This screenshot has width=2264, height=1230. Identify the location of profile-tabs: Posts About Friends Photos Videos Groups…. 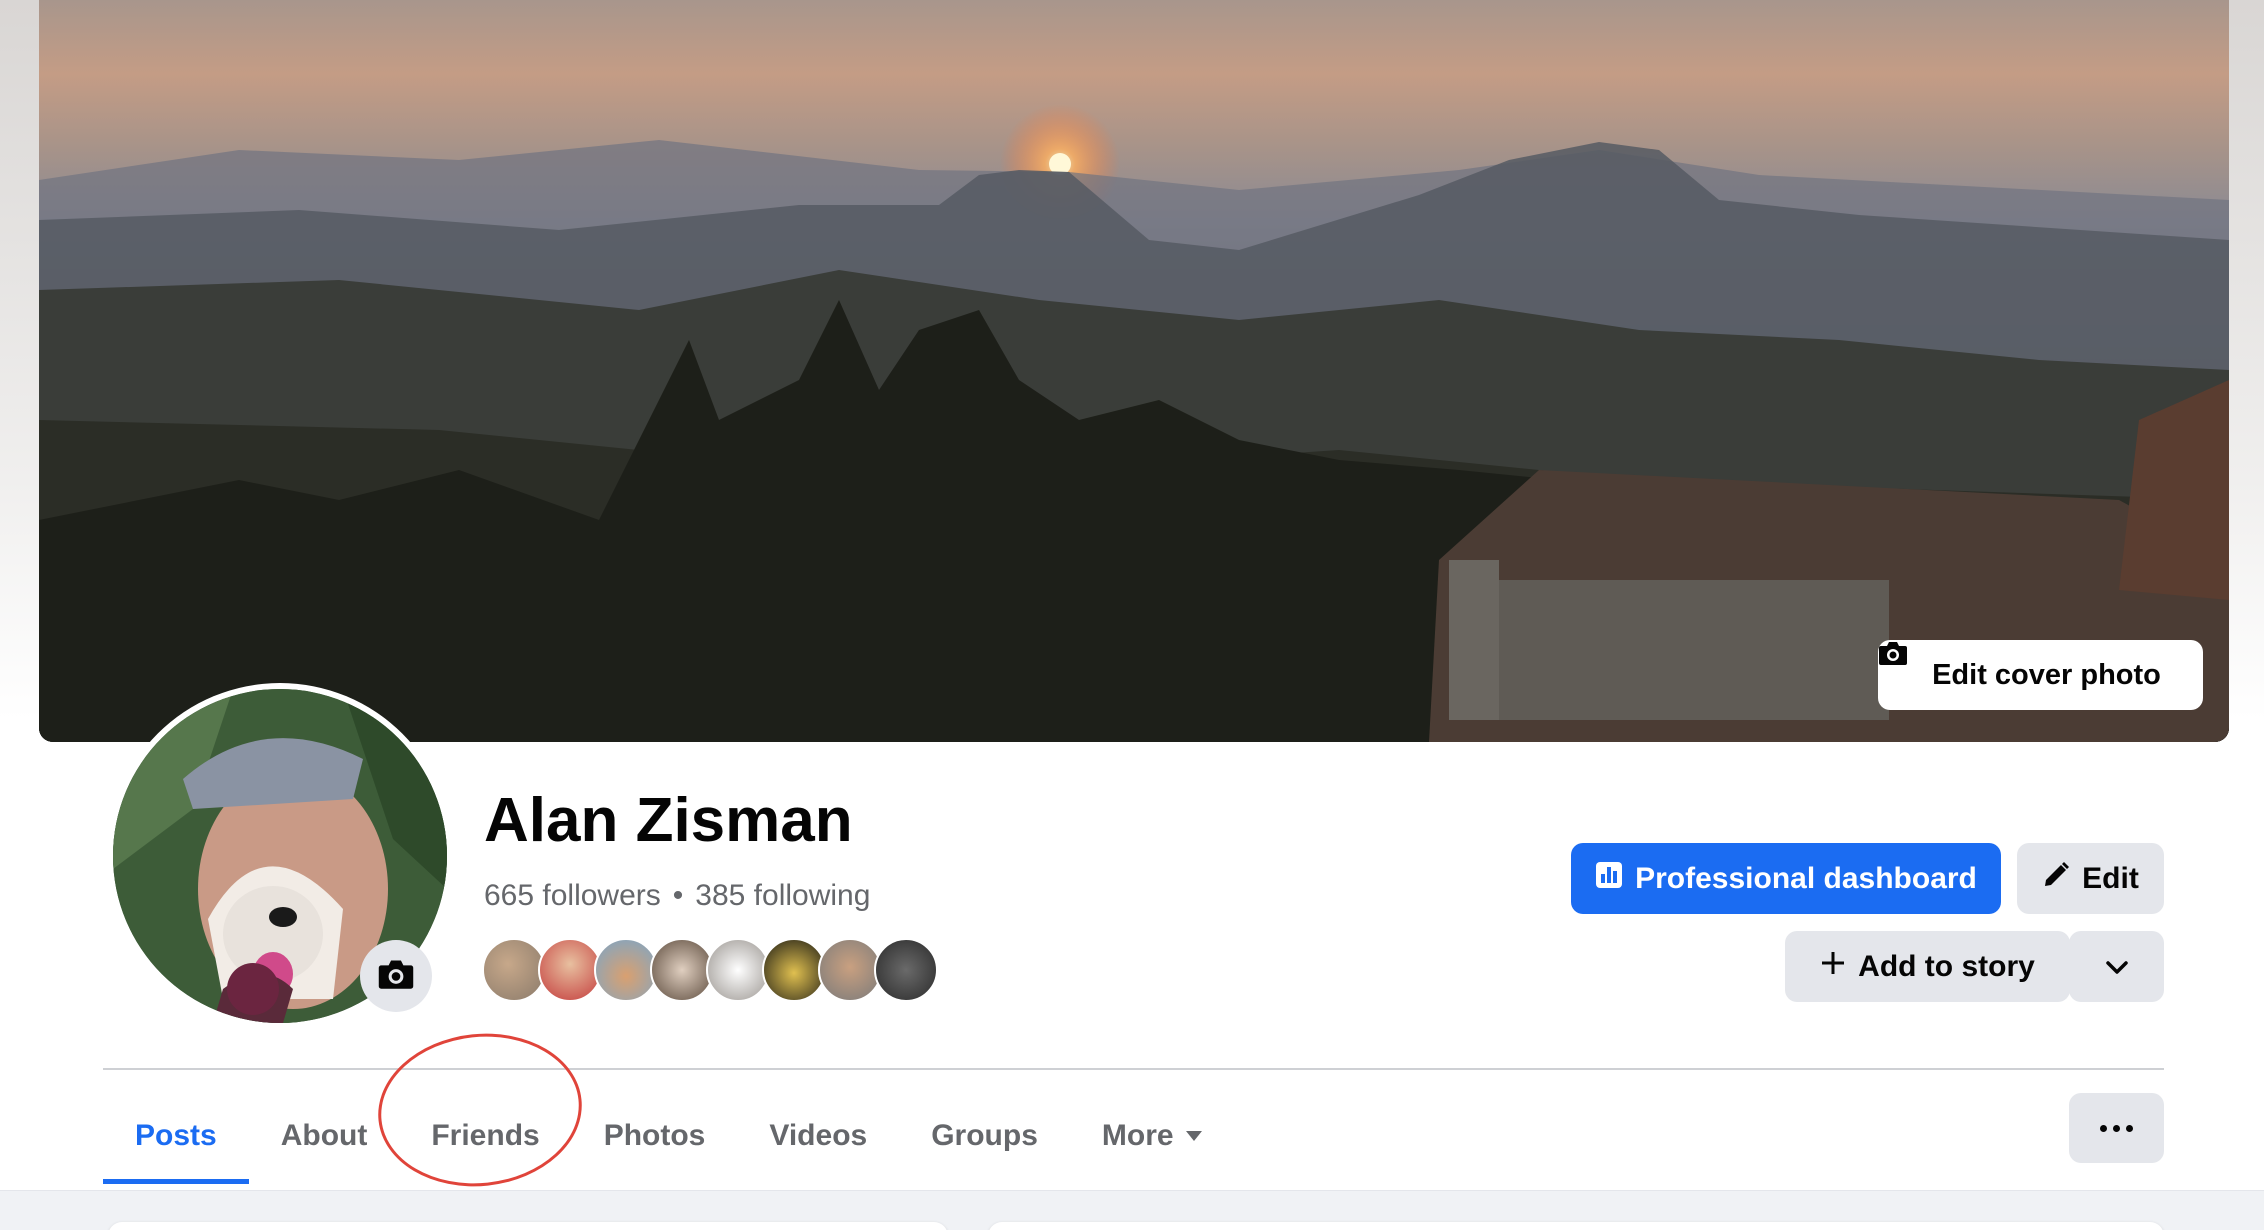
(668, 1136).